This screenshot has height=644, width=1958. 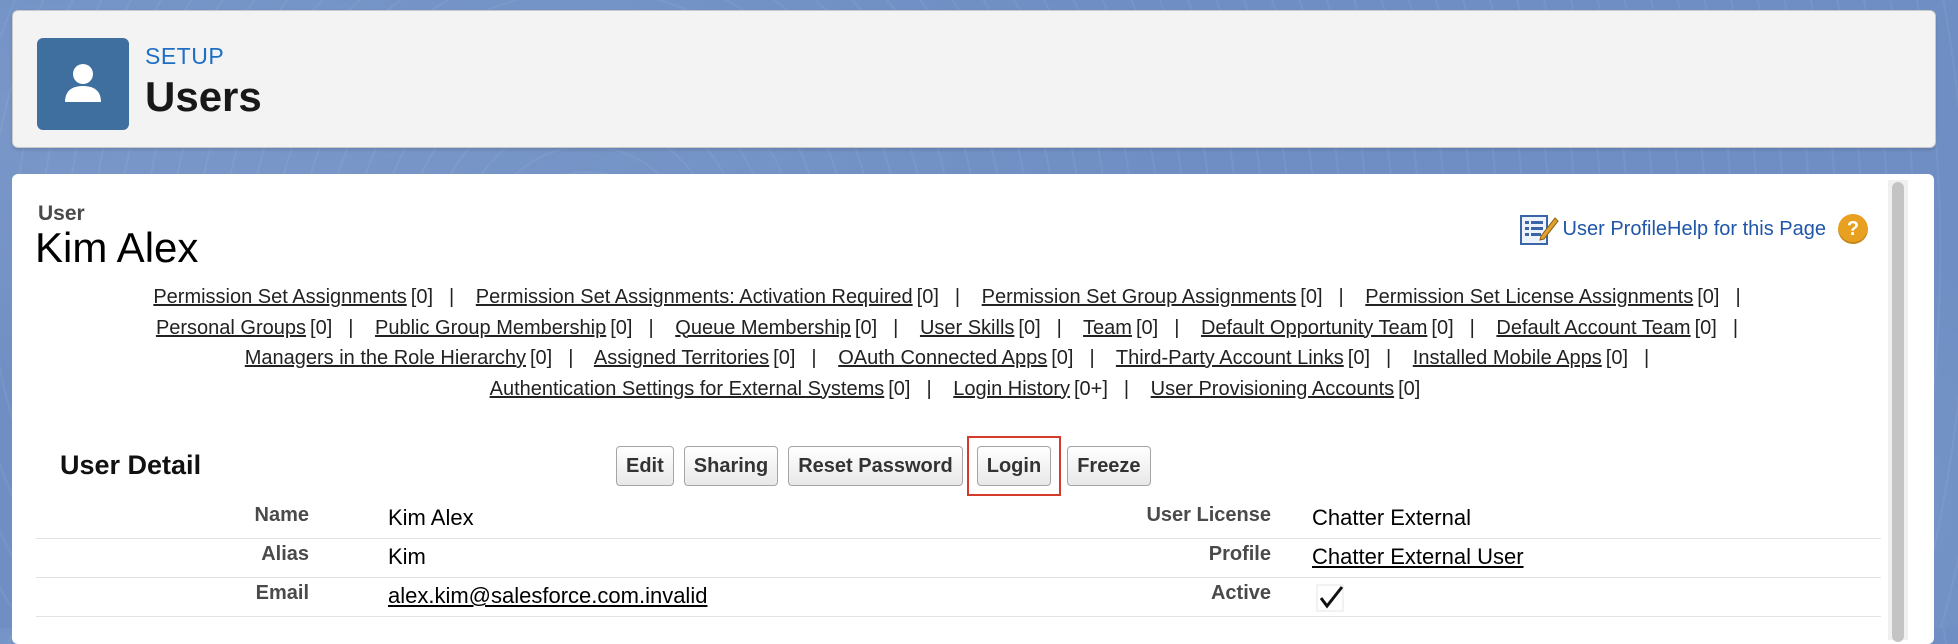 What do you see at coordinates (1898, 412) in the screenshot?
I see `scrollbar-thumb` at bounding box center [1898, 412].